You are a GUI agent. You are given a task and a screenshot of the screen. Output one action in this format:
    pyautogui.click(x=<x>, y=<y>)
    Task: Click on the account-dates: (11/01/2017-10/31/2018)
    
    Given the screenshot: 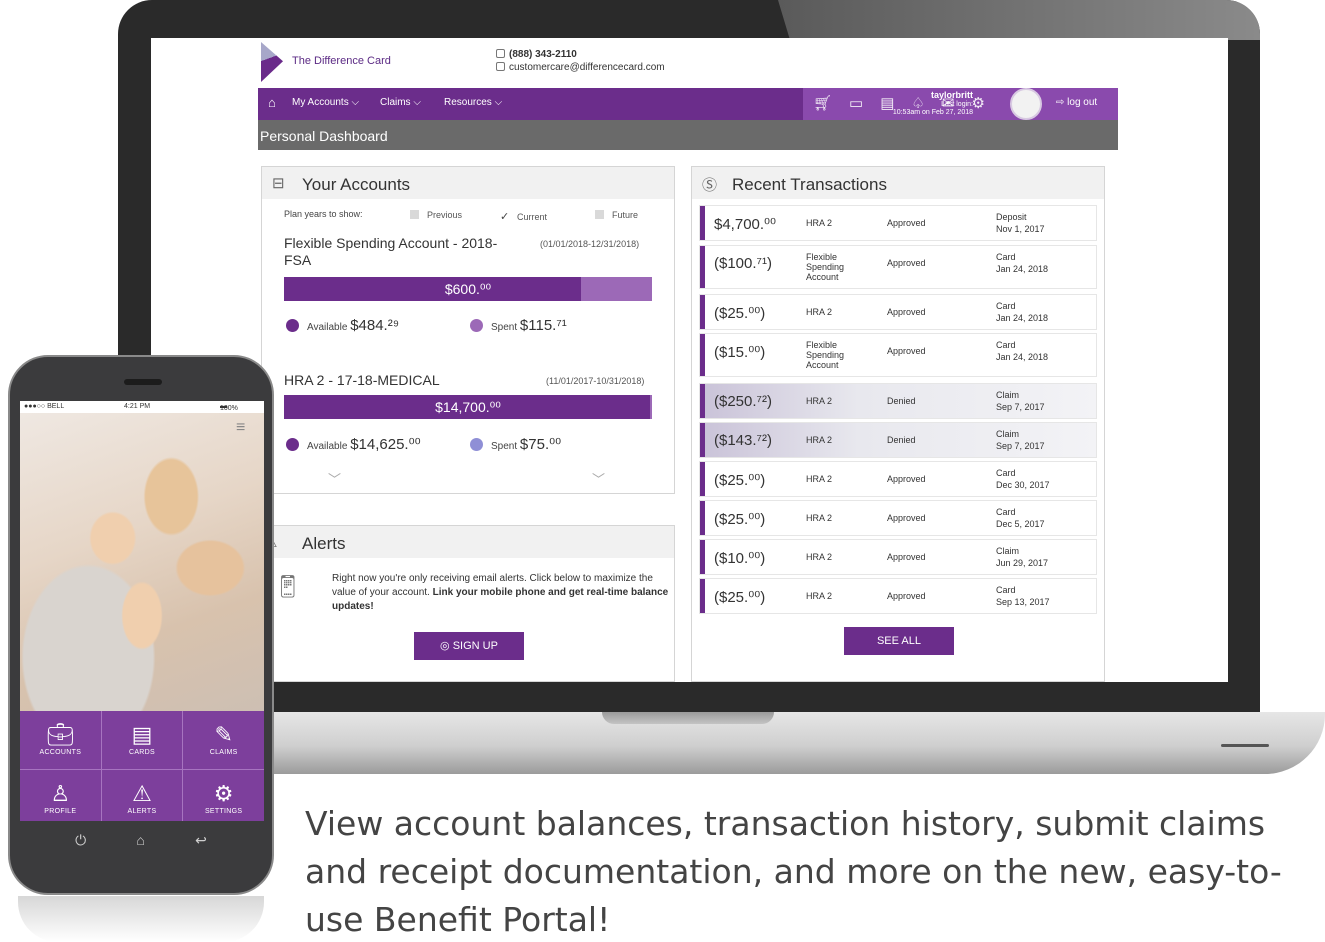 What is the action you would take?
    pyautogui.click(x=595, y=381)
    